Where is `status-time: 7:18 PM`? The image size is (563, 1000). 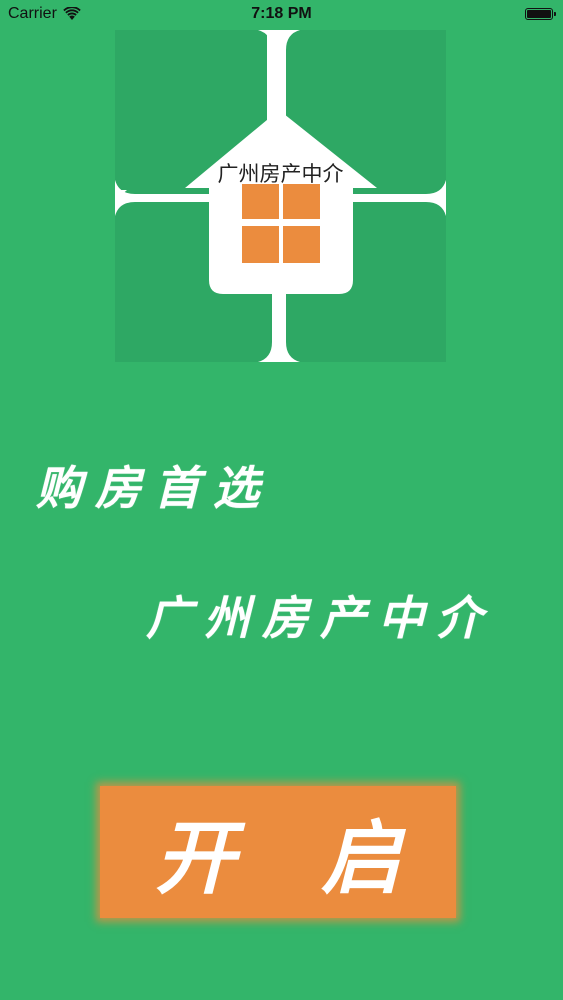 status-time: 7:18 PM is located at coordinates (281, 13).